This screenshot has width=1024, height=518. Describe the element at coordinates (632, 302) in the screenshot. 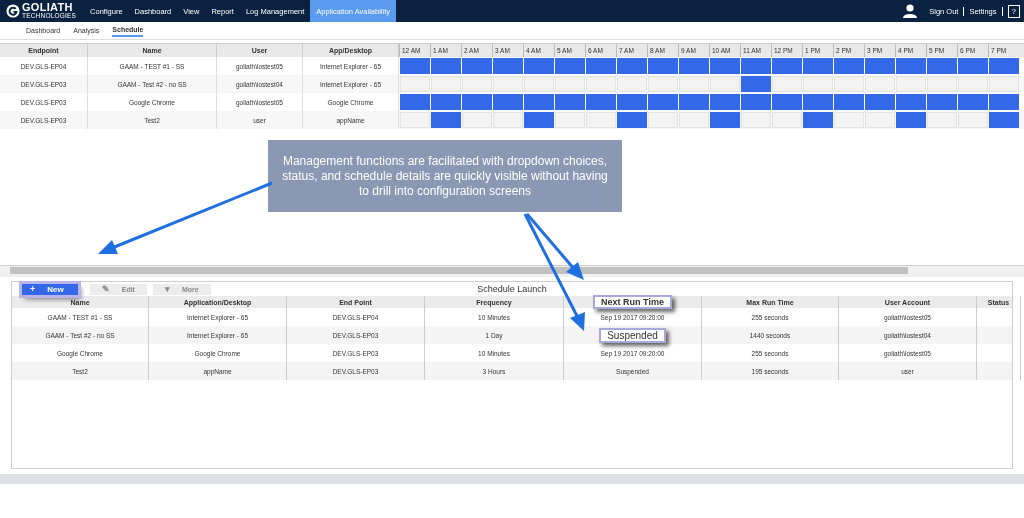

I see `column-header: Next Run Time` at that location.